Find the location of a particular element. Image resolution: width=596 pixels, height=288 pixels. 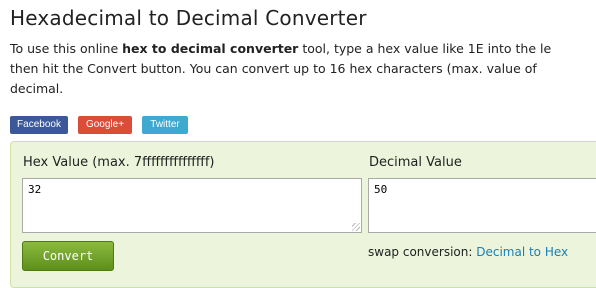

page-title: Hexadecimal to Decimal Converter is located at coordinates (188, 18).